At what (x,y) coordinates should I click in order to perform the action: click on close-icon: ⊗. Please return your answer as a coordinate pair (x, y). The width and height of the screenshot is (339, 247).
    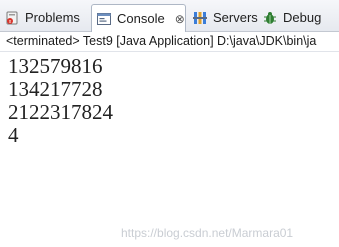
    Looking at the image, I should click on (180, 19).